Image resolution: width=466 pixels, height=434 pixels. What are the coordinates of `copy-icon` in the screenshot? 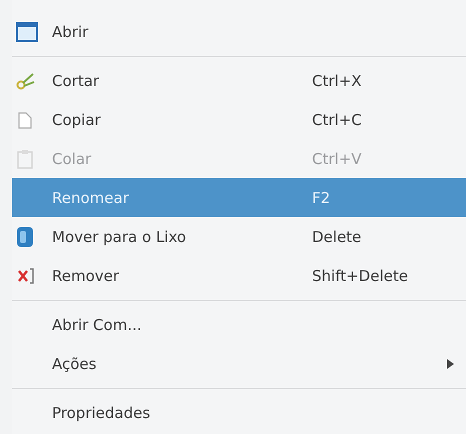 It's located at (25, 120).